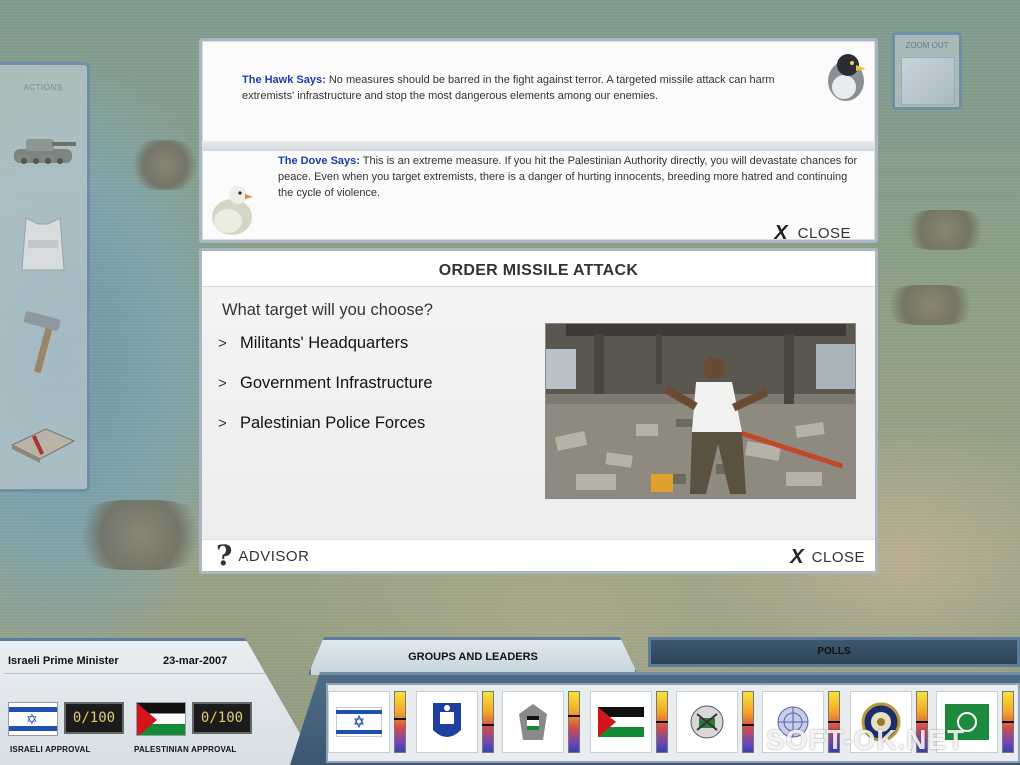 This screenshot has height=765, width=1020. I want to click on hawk-speaker: The Hawk Says:, so click(284, 80).